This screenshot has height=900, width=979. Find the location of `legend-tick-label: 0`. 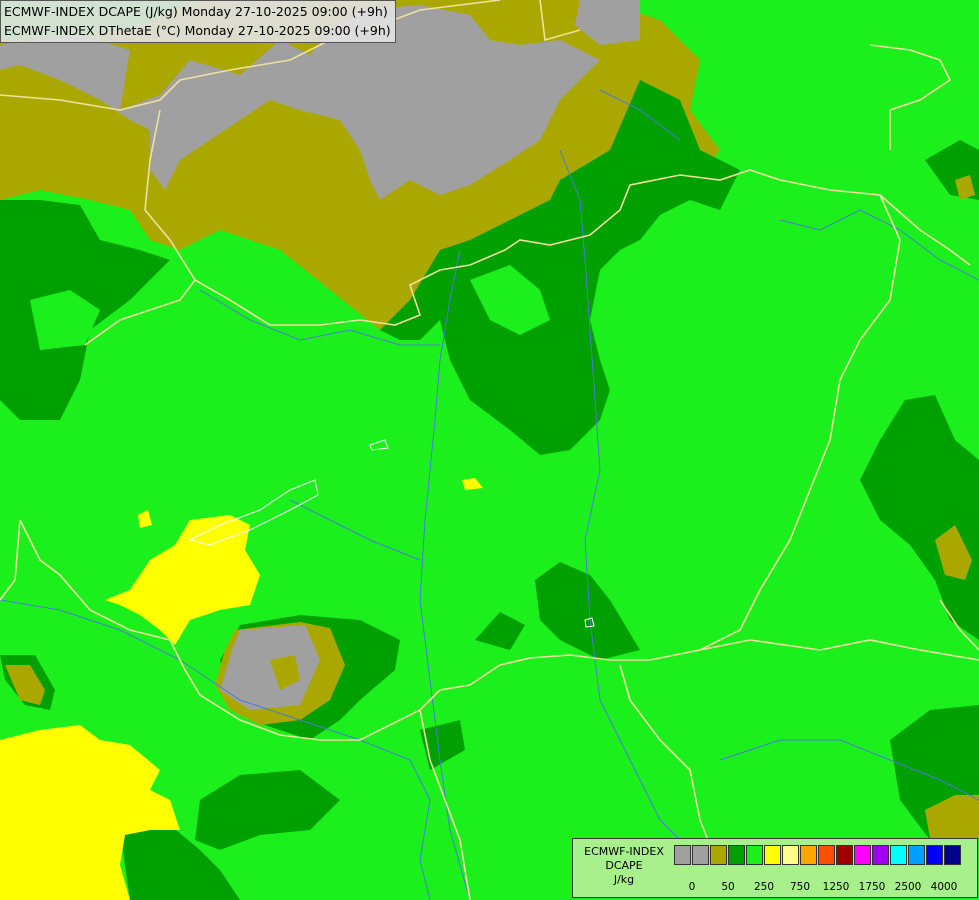

legend-tick-label: 0 is located at coordinates (692, 887).